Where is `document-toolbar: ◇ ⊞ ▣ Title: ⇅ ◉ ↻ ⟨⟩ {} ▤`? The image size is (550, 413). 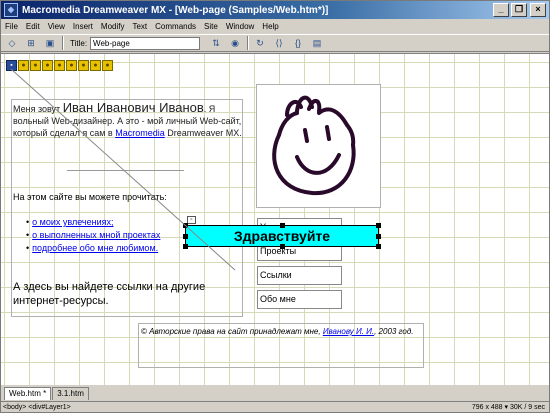 document-toolbar: ◇ ⊞ ▣ Title: ⇅ ◉ ↻ ⟨⟩ {} ▤ is located at coordinates (275, 43).